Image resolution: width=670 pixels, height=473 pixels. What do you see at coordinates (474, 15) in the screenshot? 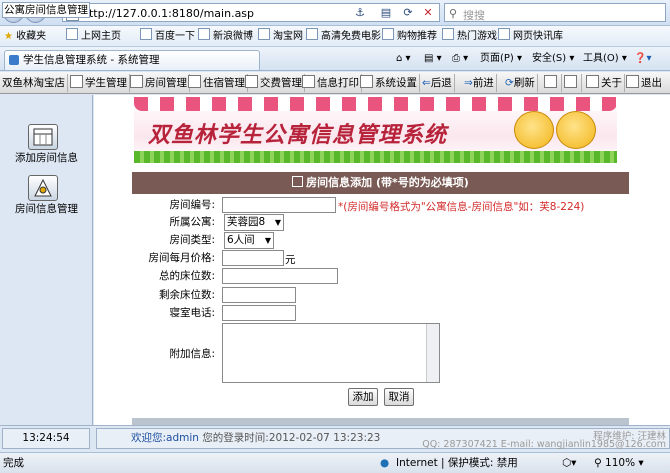
I see `search-placeholder: 搜搜` at bounding box center [474, 15].